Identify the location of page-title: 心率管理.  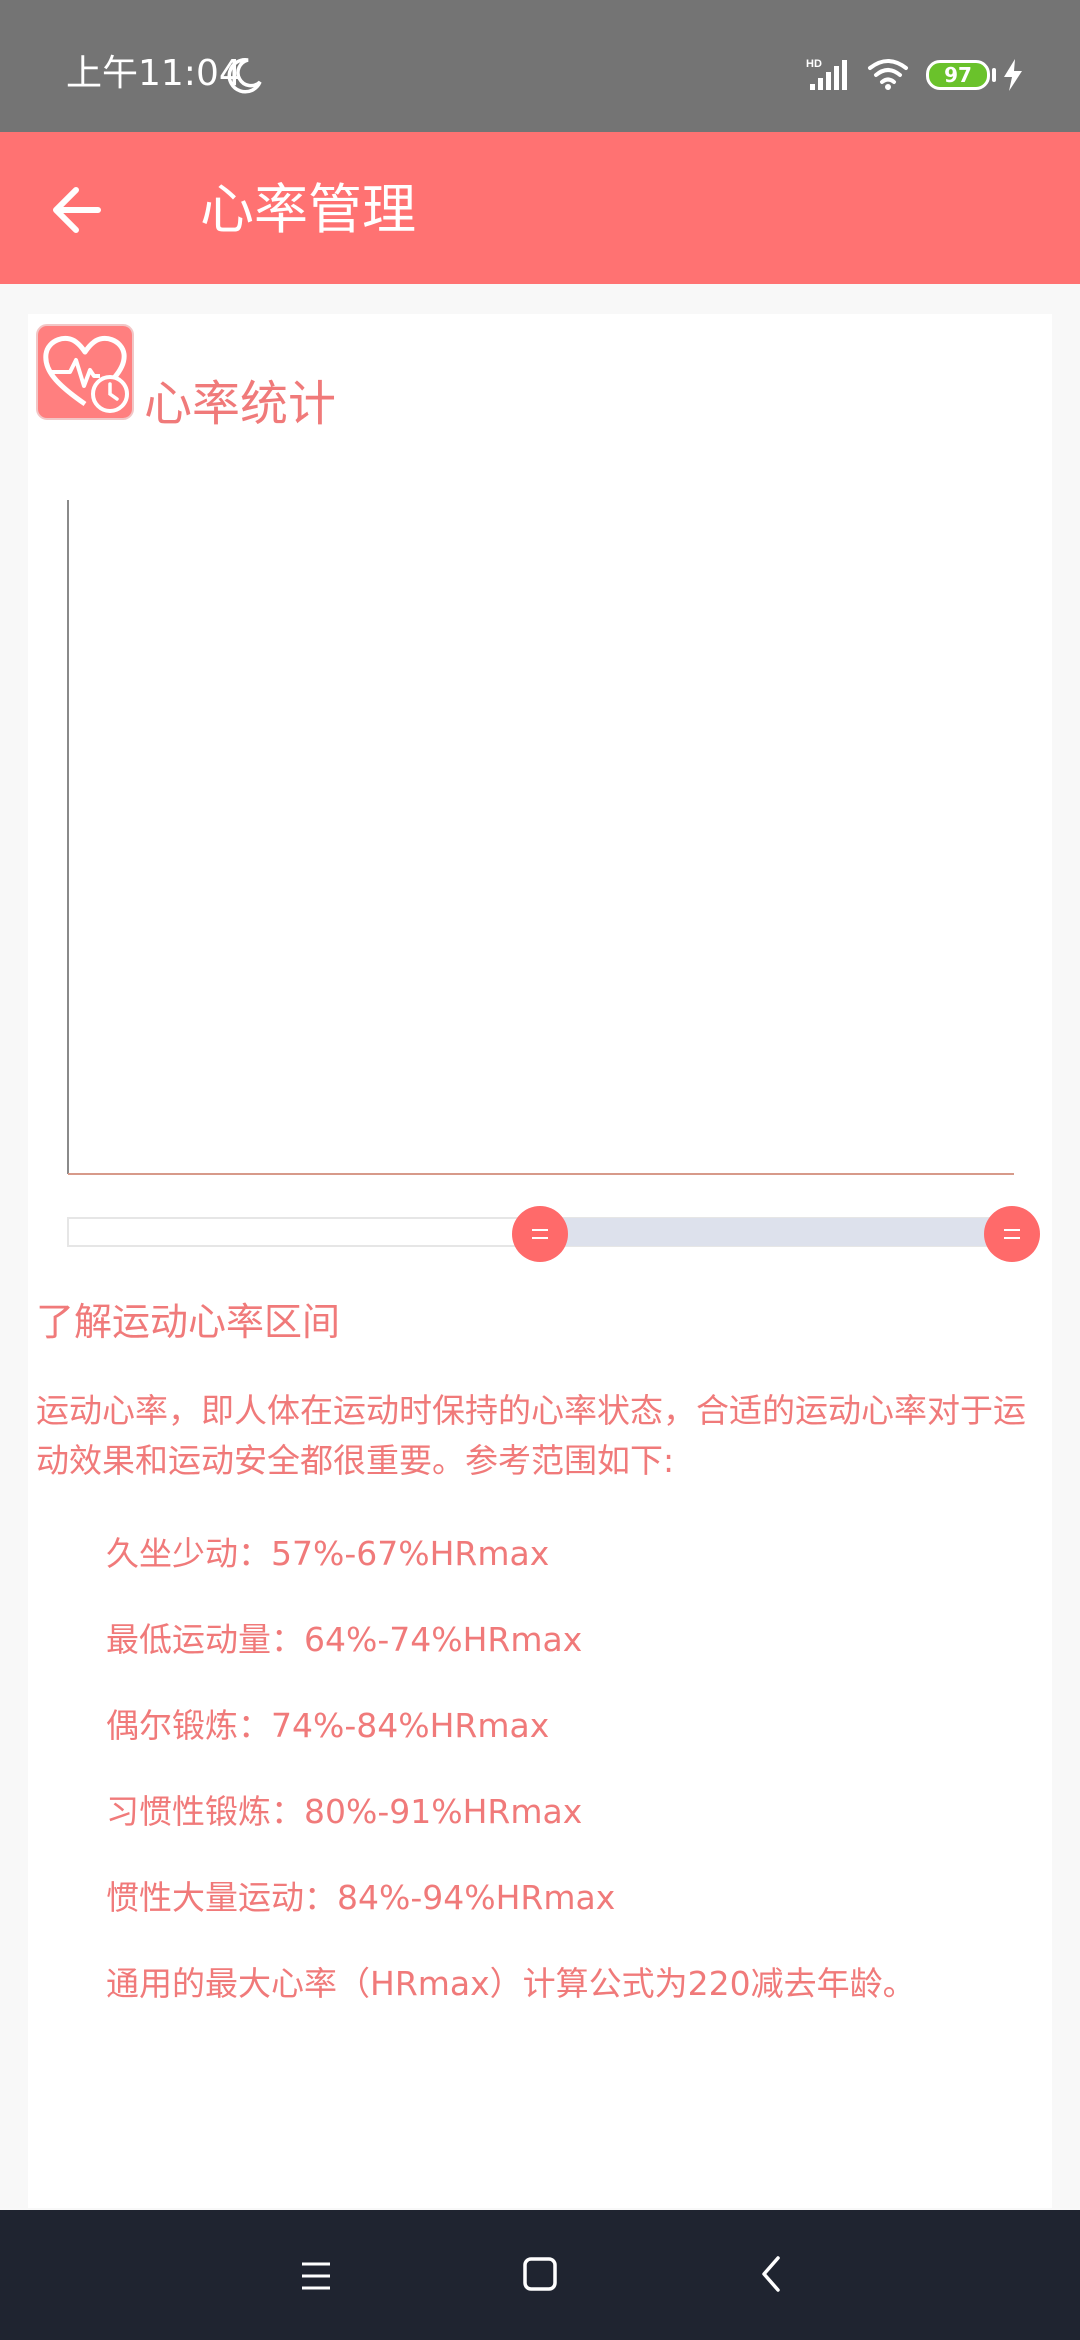
(308, 209).